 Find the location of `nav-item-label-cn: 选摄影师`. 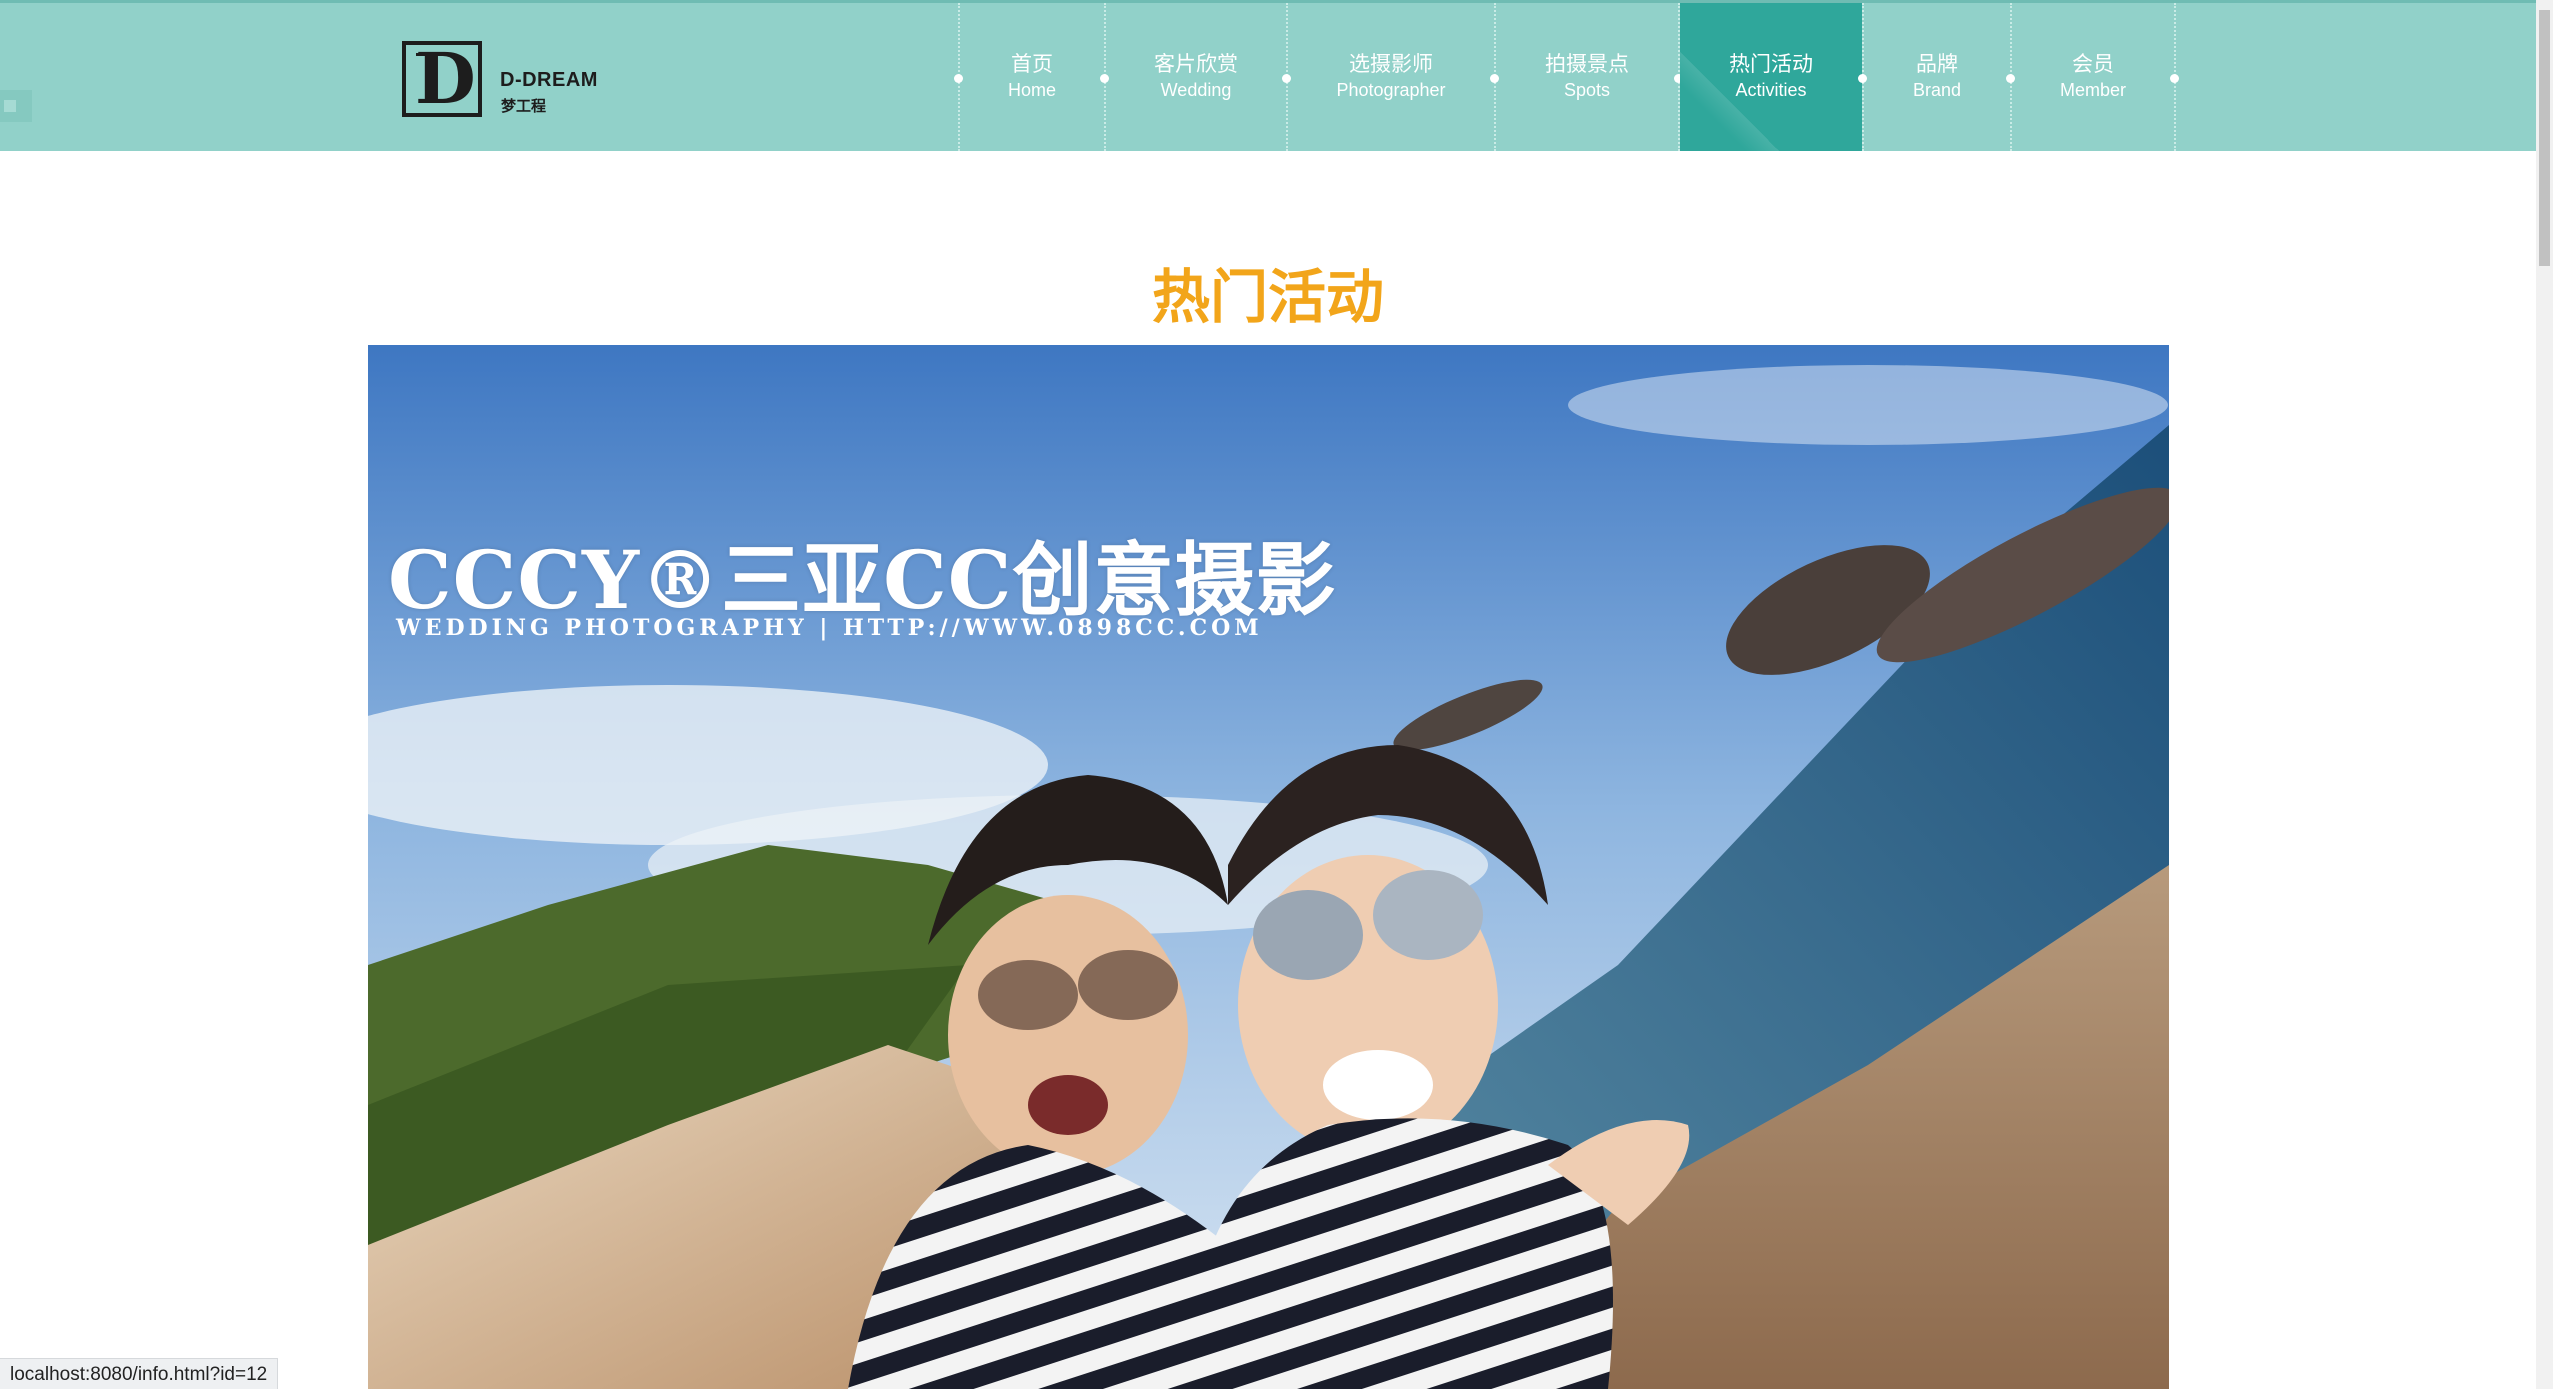

nav-item-label-cn: 选摄影师 is located at coordinates (1391, 64).